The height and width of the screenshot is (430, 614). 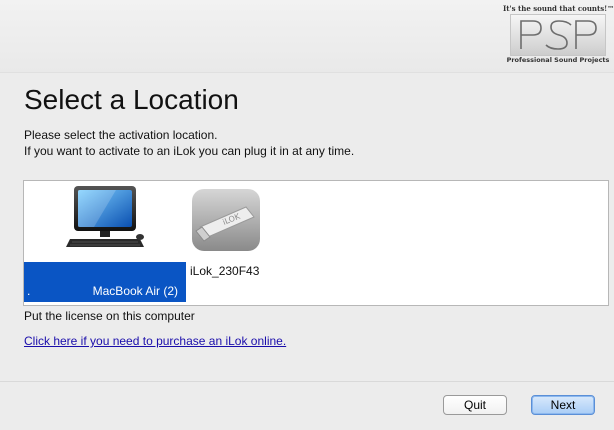 What do you see at coordinates (29, 291) in the screenshot?
I see `location-prefix: .` at bounding box center [29, 291].